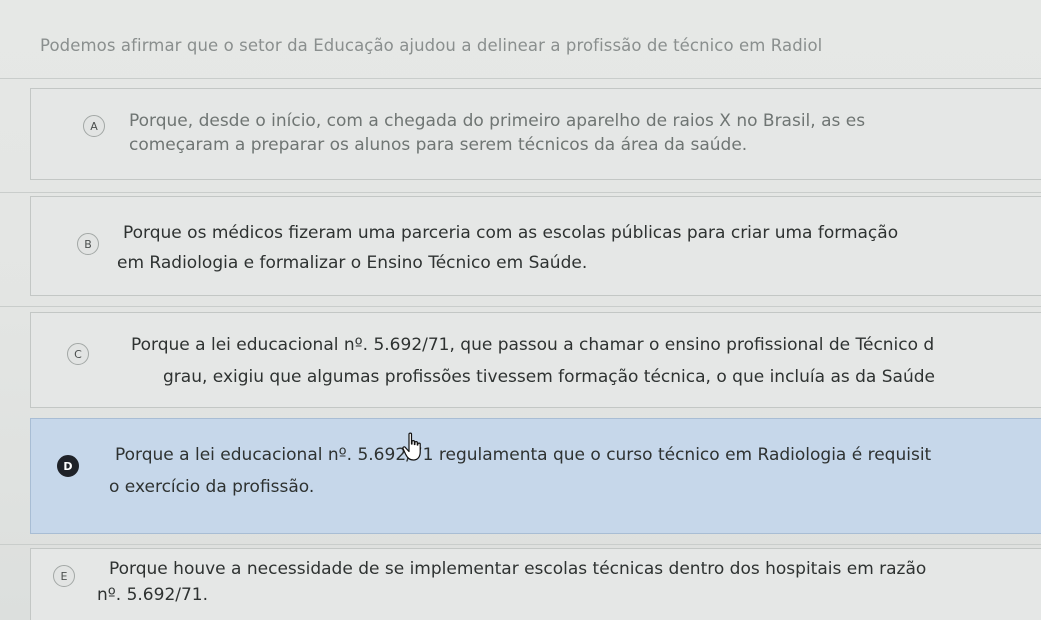 Image resolution: width=1041 pixels, height=620 pixels. I want to click on option-d-text-line2: o exercício da profissão., so click(212, 487).